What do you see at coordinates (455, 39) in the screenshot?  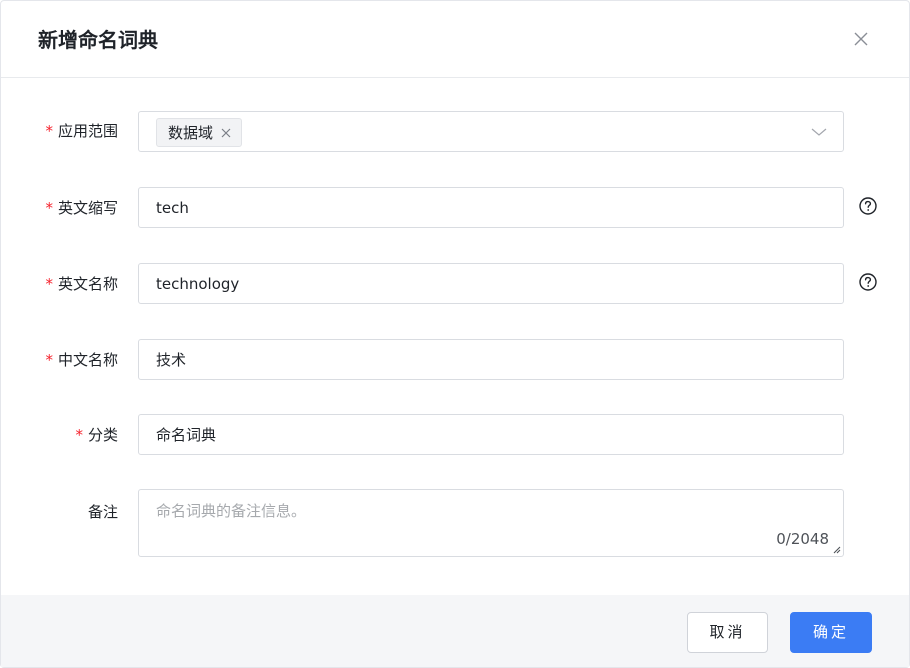 I see `dialog-header: 新增命名词典` at bounding box center [455, 39].